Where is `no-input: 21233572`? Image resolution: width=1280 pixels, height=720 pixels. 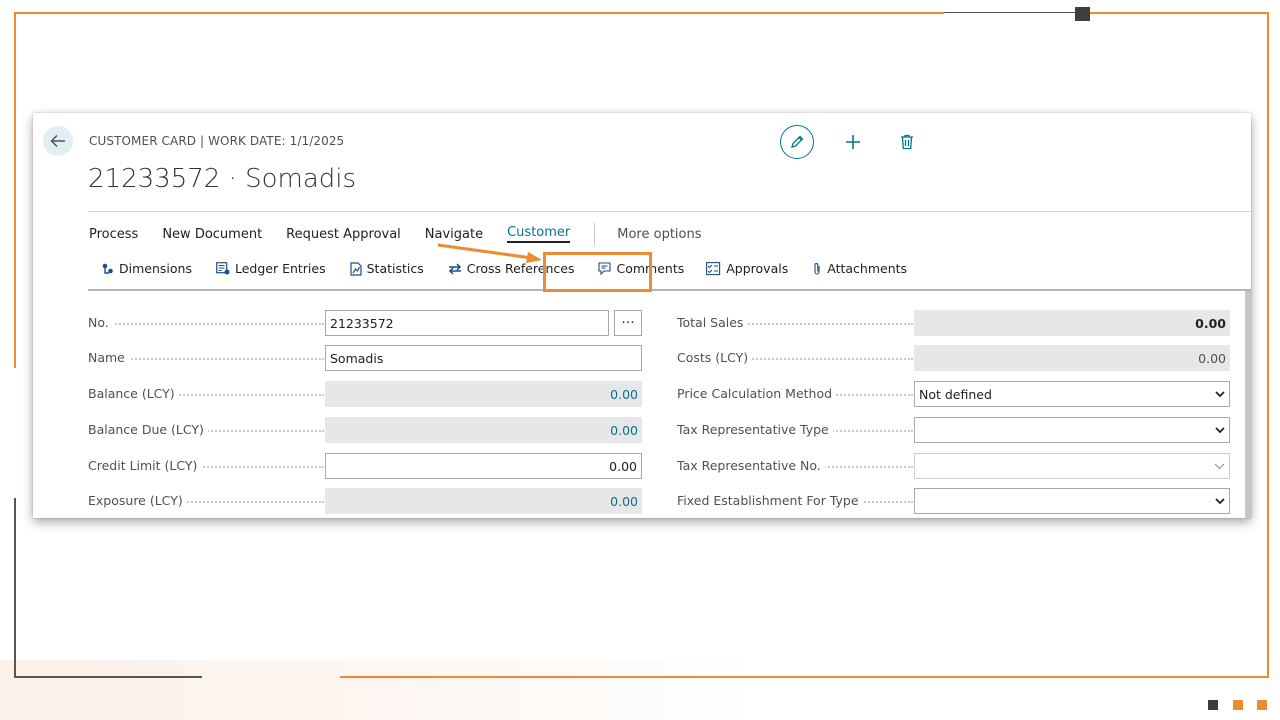
no-input: 21233572 is located at coordinates (467, 323).